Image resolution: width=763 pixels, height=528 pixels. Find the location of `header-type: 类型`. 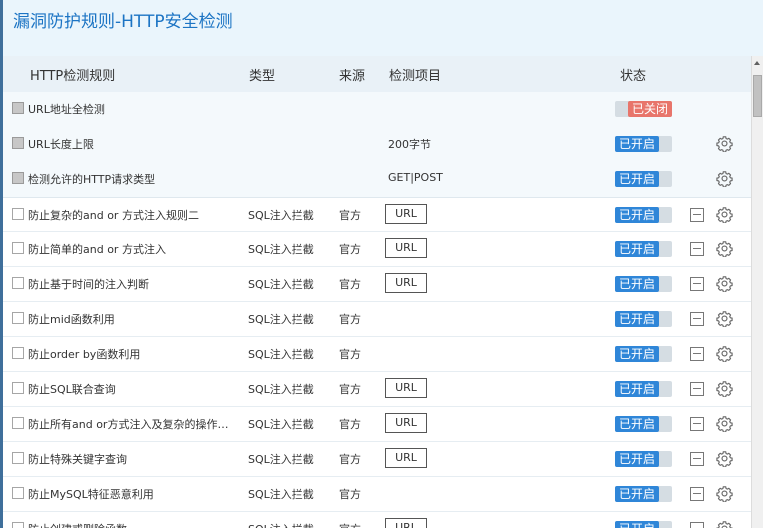

header-type: 类型 is located at coordinates (262, 76).